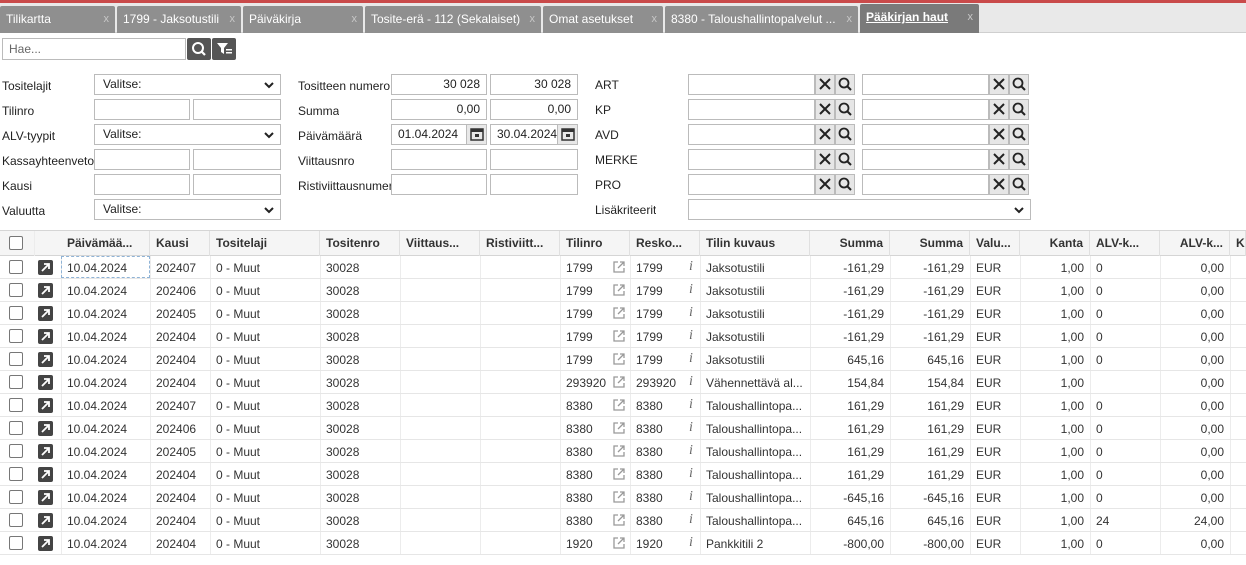 This screenshot has width=1246, height=565. I want to click on calendar-button, so click(567, 134).